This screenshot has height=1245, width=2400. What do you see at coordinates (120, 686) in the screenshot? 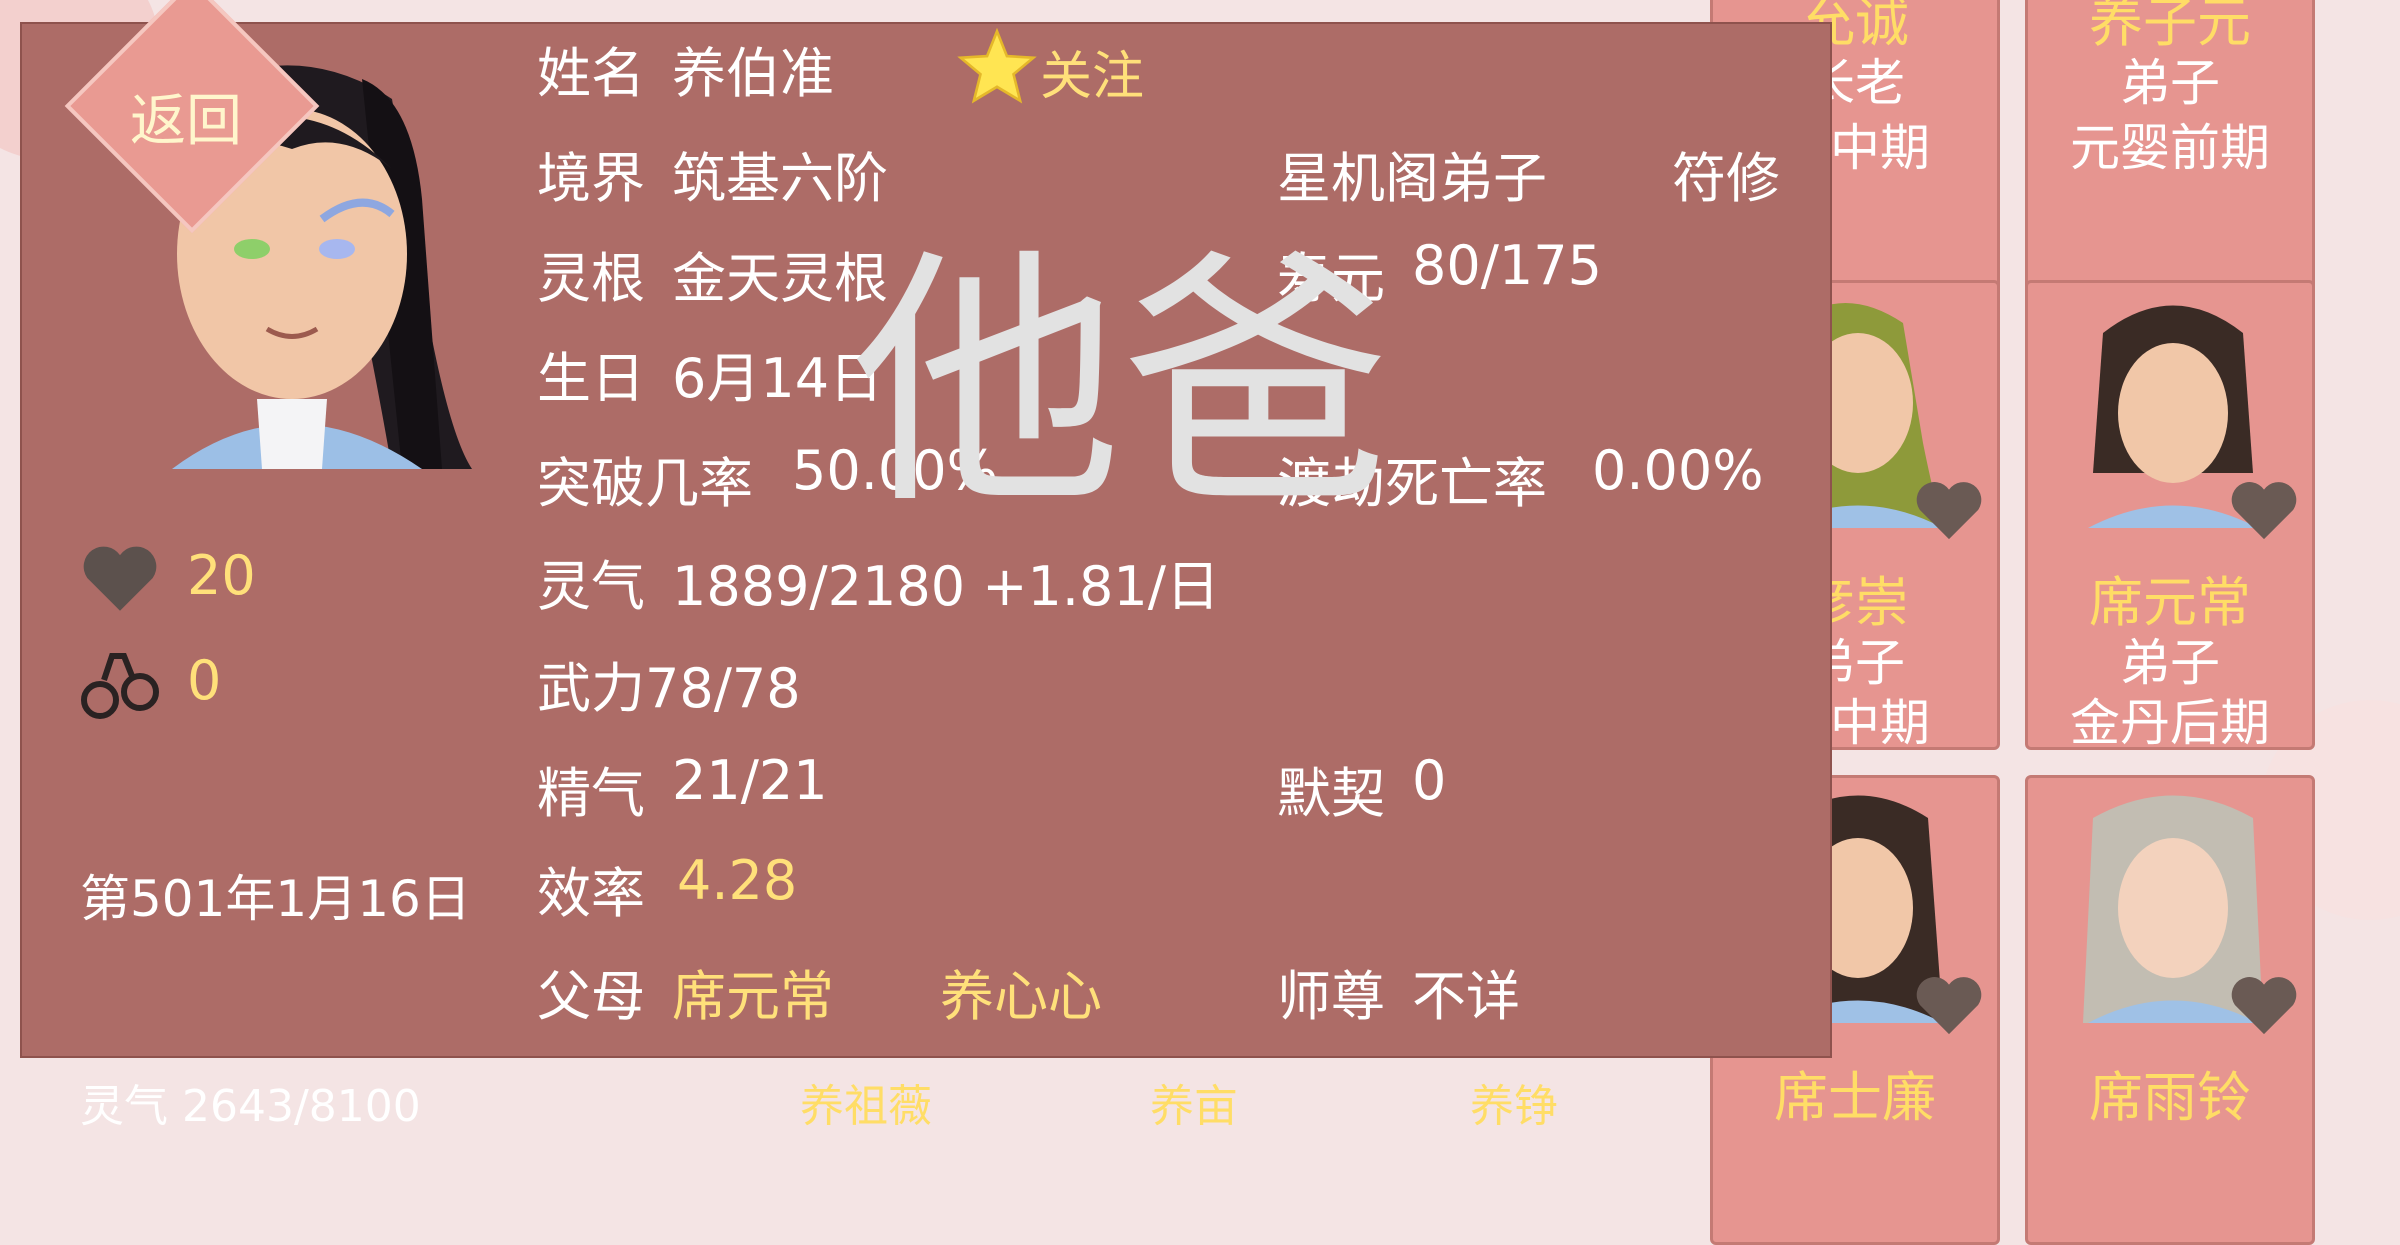
I see `handcuffs-icon` at bounding box center [120, 686].